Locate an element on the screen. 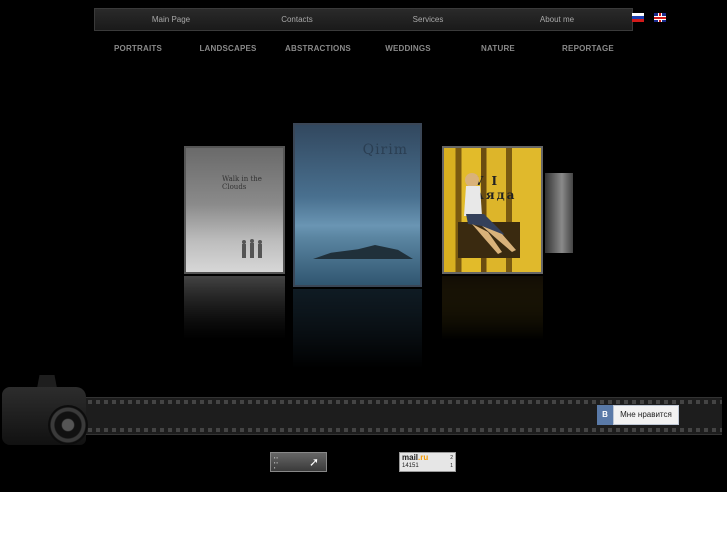 The width and height of the screenshot is (727, 545). category-portraits: PORTRAITS is located at coordinates (138, 48).